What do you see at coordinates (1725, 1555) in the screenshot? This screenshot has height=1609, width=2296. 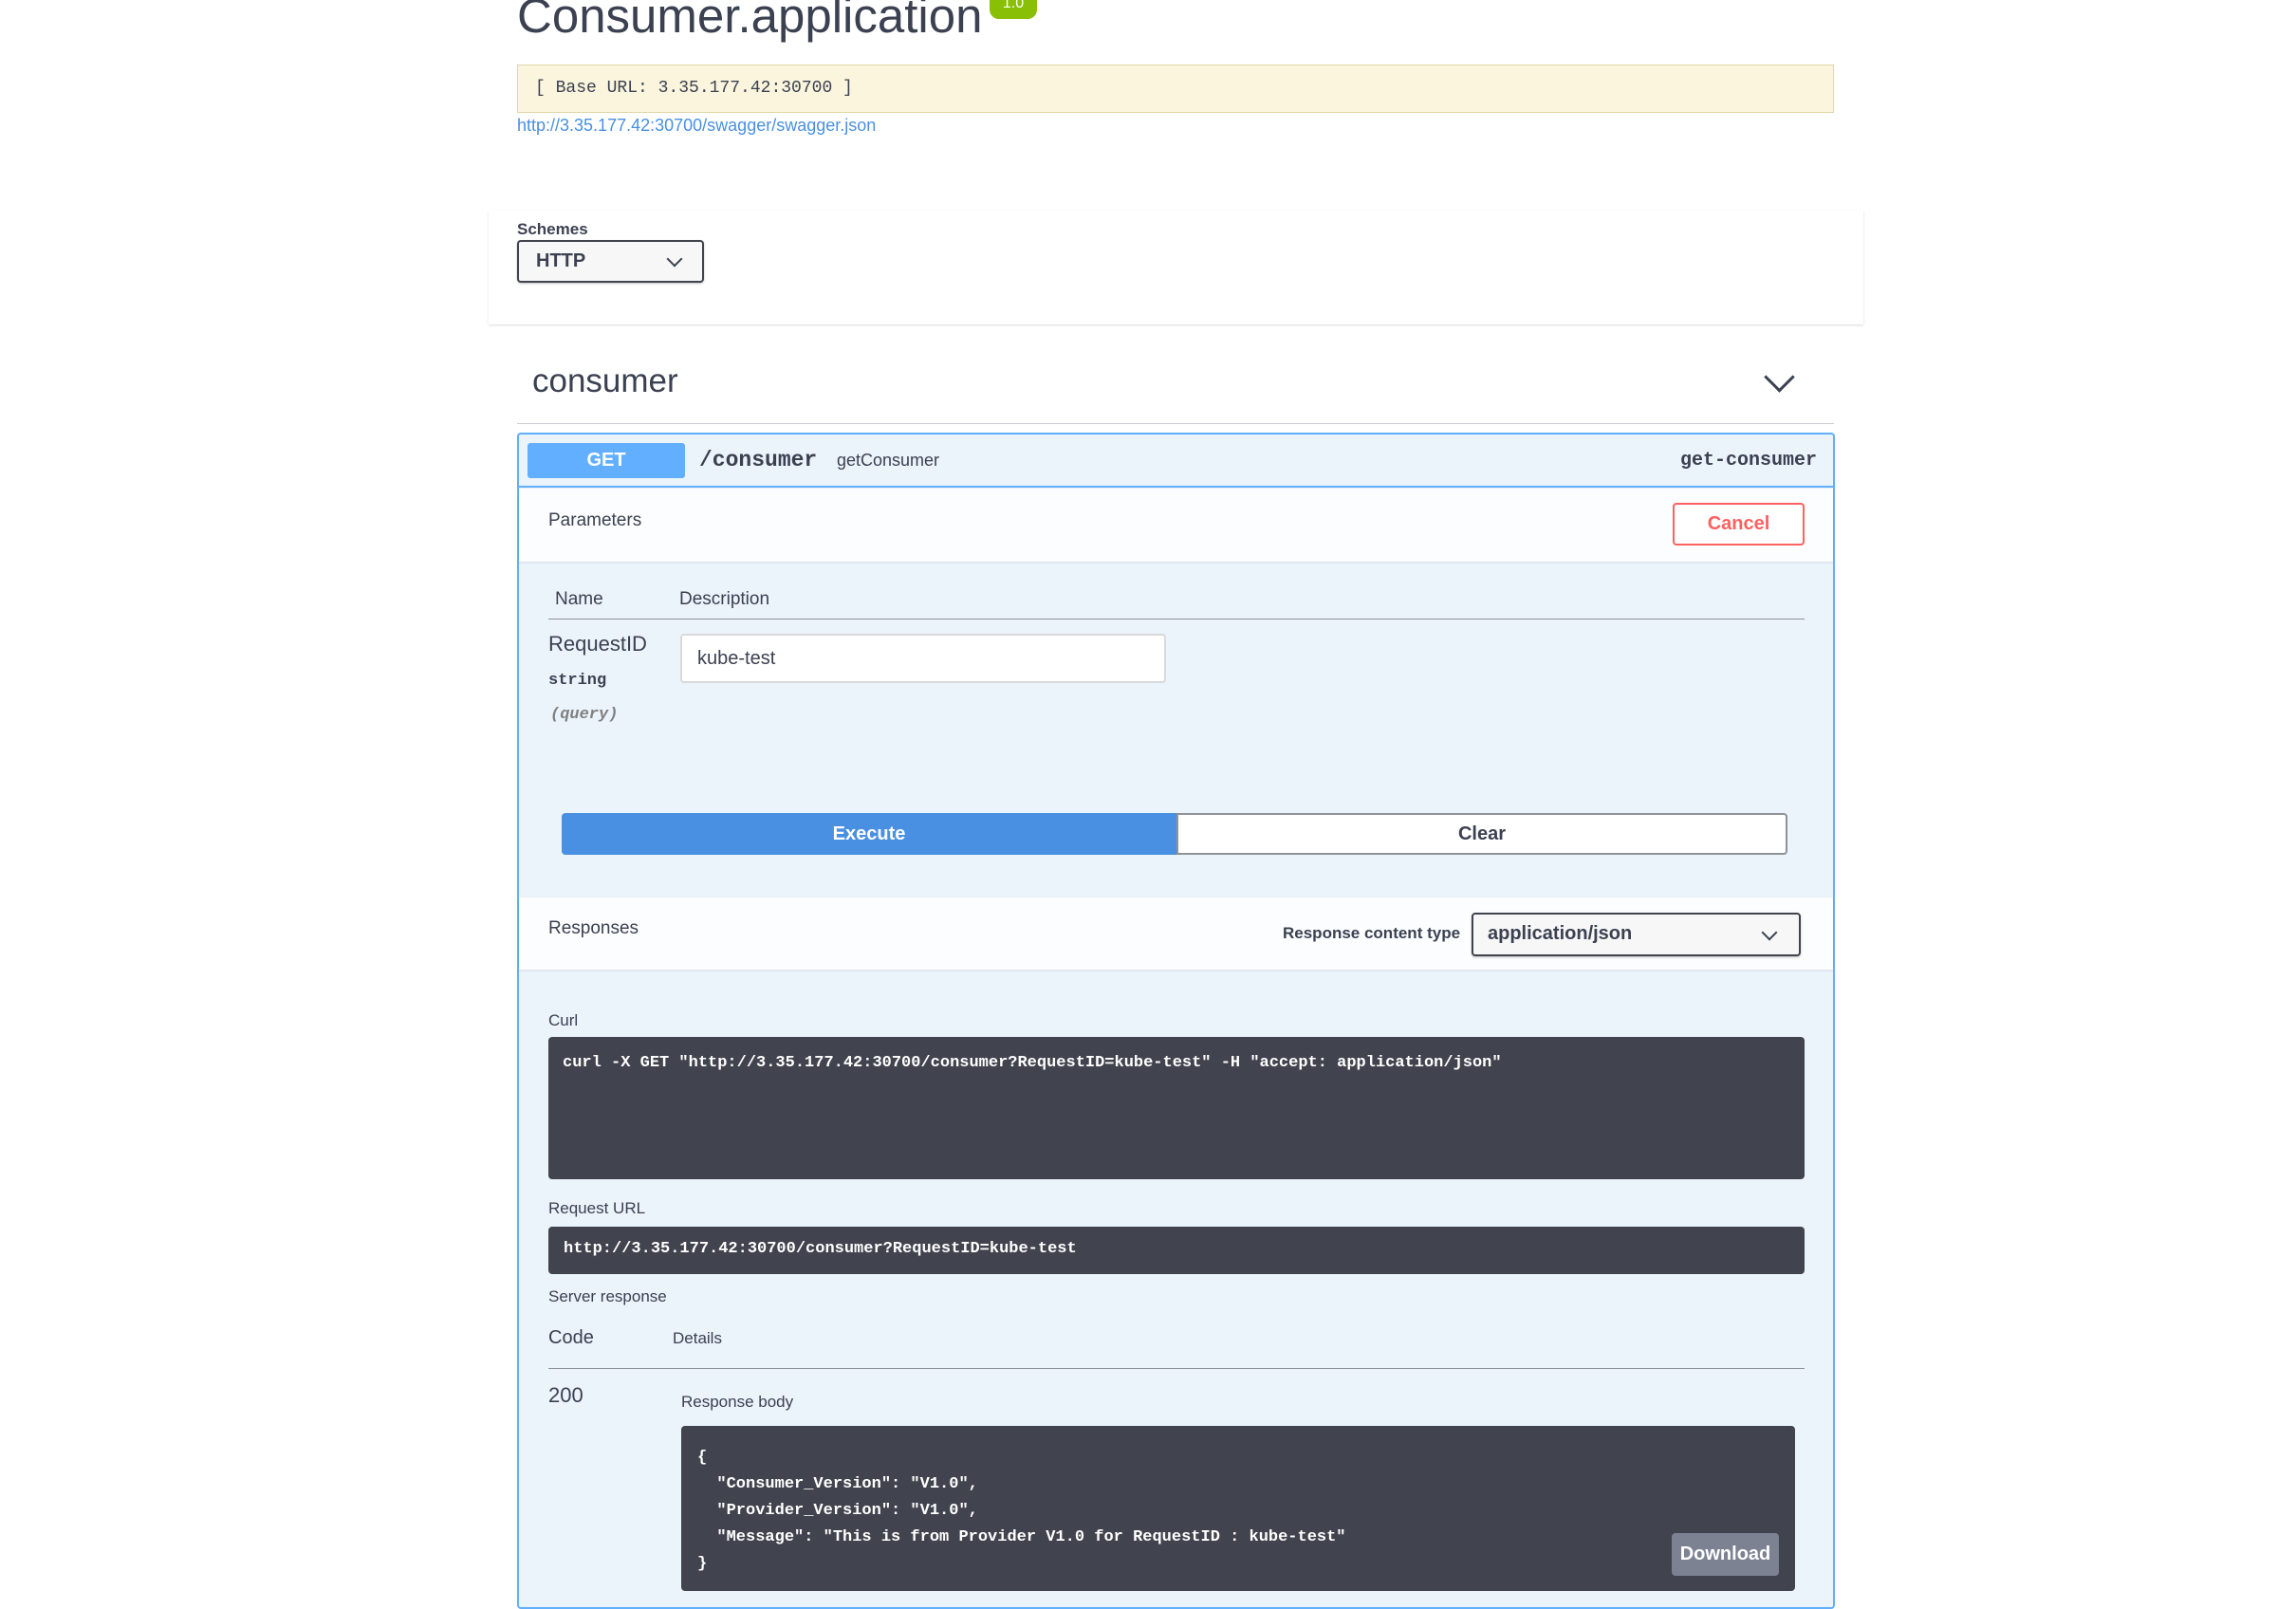 I see `download-button: Download` at bounding box center [1725, 1555].